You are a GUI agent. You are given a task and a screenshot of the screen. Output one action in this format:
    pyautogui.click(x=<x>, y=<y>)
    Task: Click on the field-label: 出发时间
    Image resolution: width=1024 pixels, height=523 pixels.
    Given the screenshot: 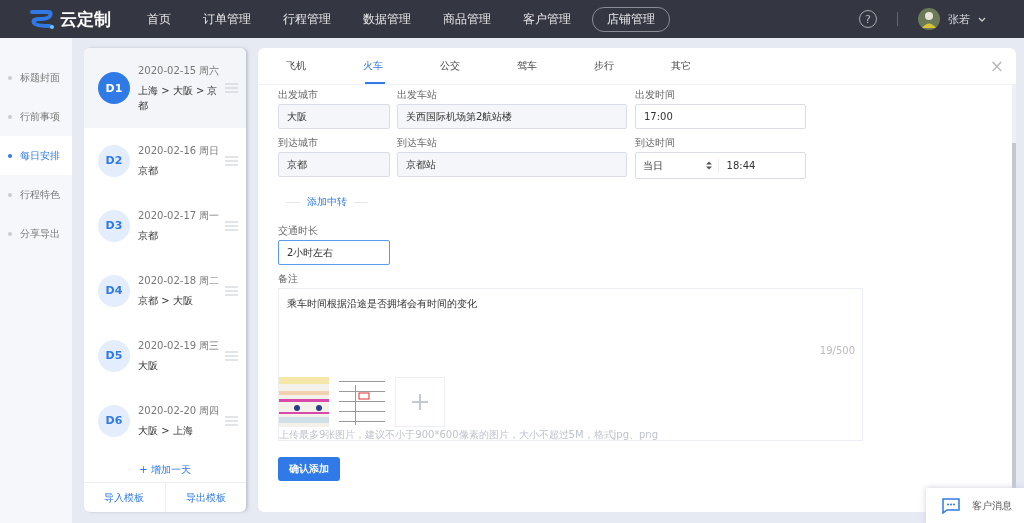 What is the action you would take?
    pyautogui.click(x=655, y=95)
    